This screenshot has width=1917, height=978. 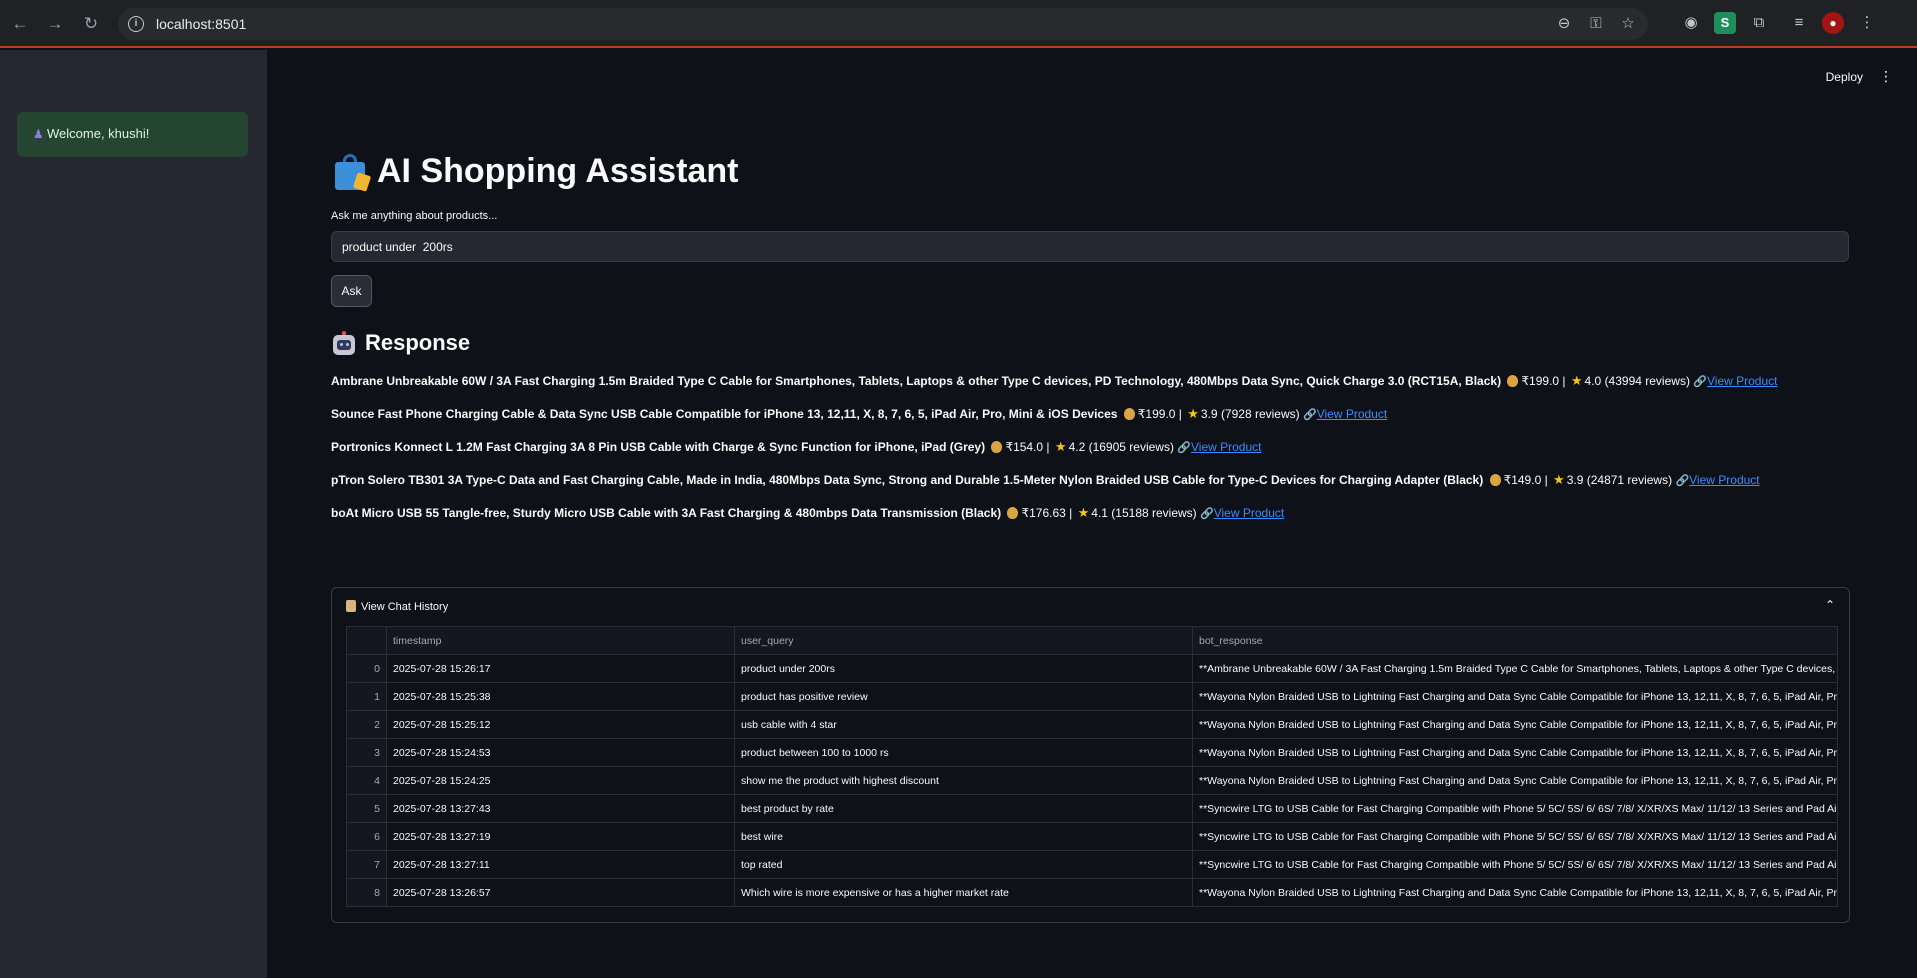 I want to click on user-query-cell: top rated, so click(x=963, y=864).